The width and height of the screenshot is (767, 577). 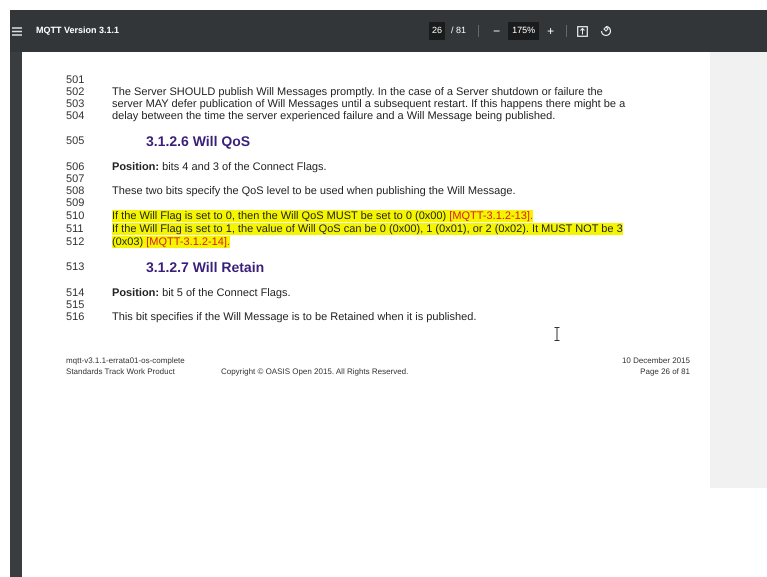 I want to click on line-number: 502, so click(x=76, y=92).